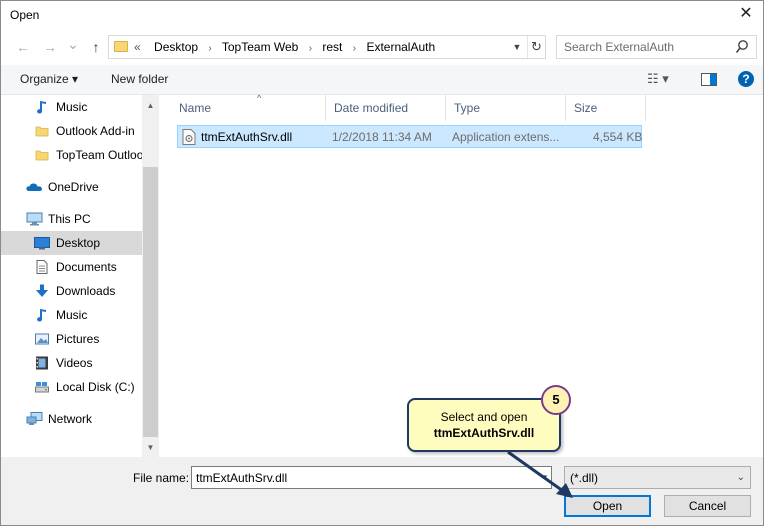 The height and width of the screenshot is (526, 764). I want to click on sidebar-item-label: OneDrive, so click(73, 187).